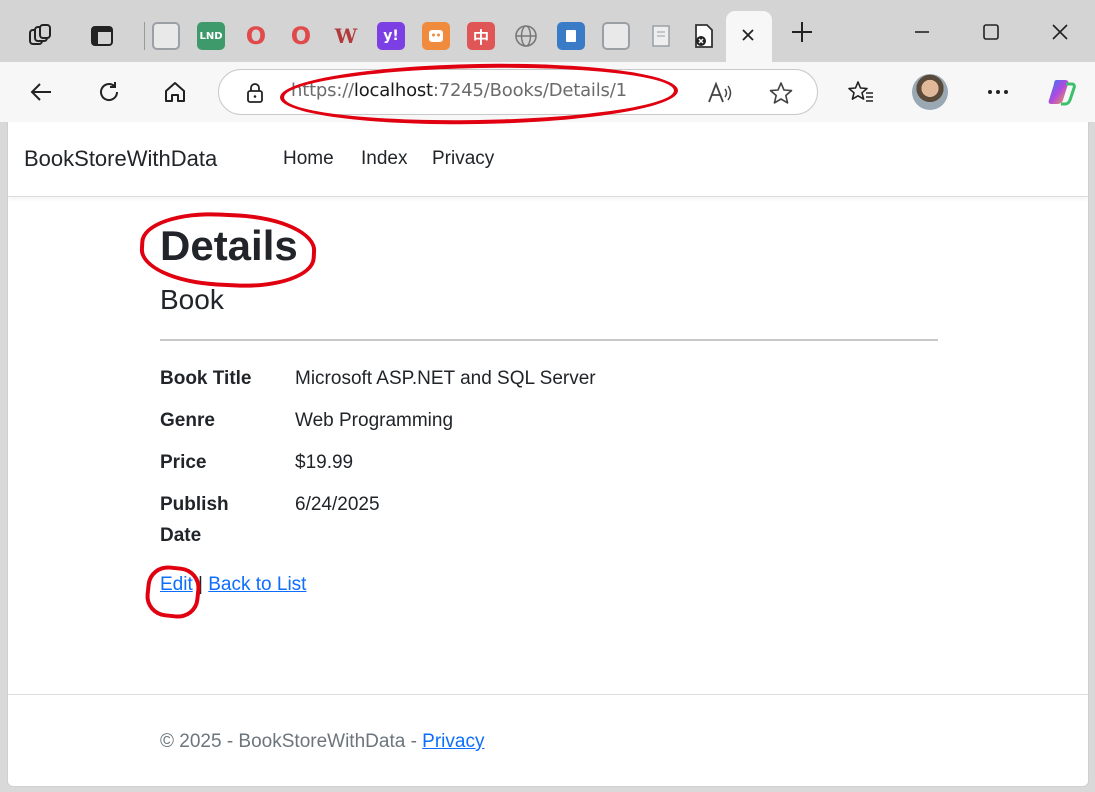 This screenshot has width=1095, height=792. Describe the element at coordinates (308, 159) in the screenshot. I see `nav-link-home: Home` at that location.